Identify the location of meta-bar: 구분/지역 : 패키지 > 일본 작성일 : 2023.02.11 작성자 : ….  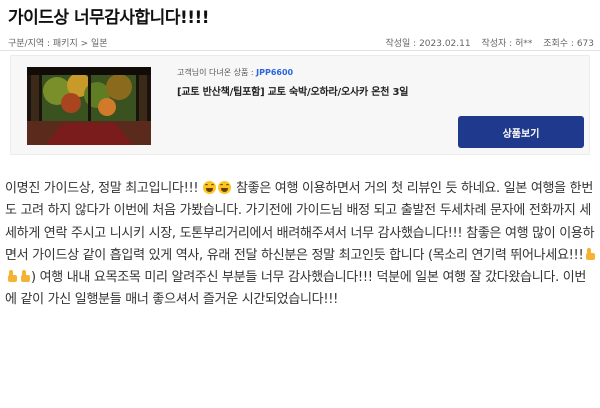
(300, 41).